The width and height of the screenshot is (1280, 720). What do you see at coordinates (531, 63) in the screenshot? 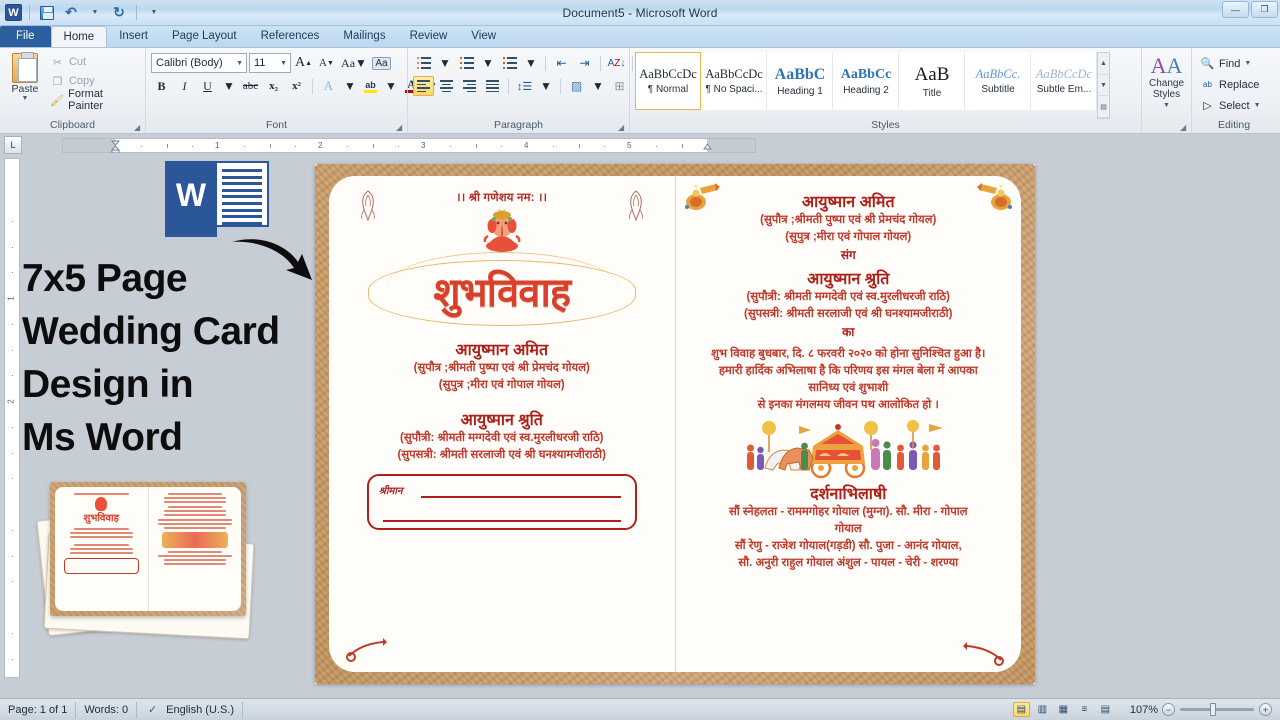
I see `multilevel-dropdown-icon: ▼` at bounding box center [531, 63].